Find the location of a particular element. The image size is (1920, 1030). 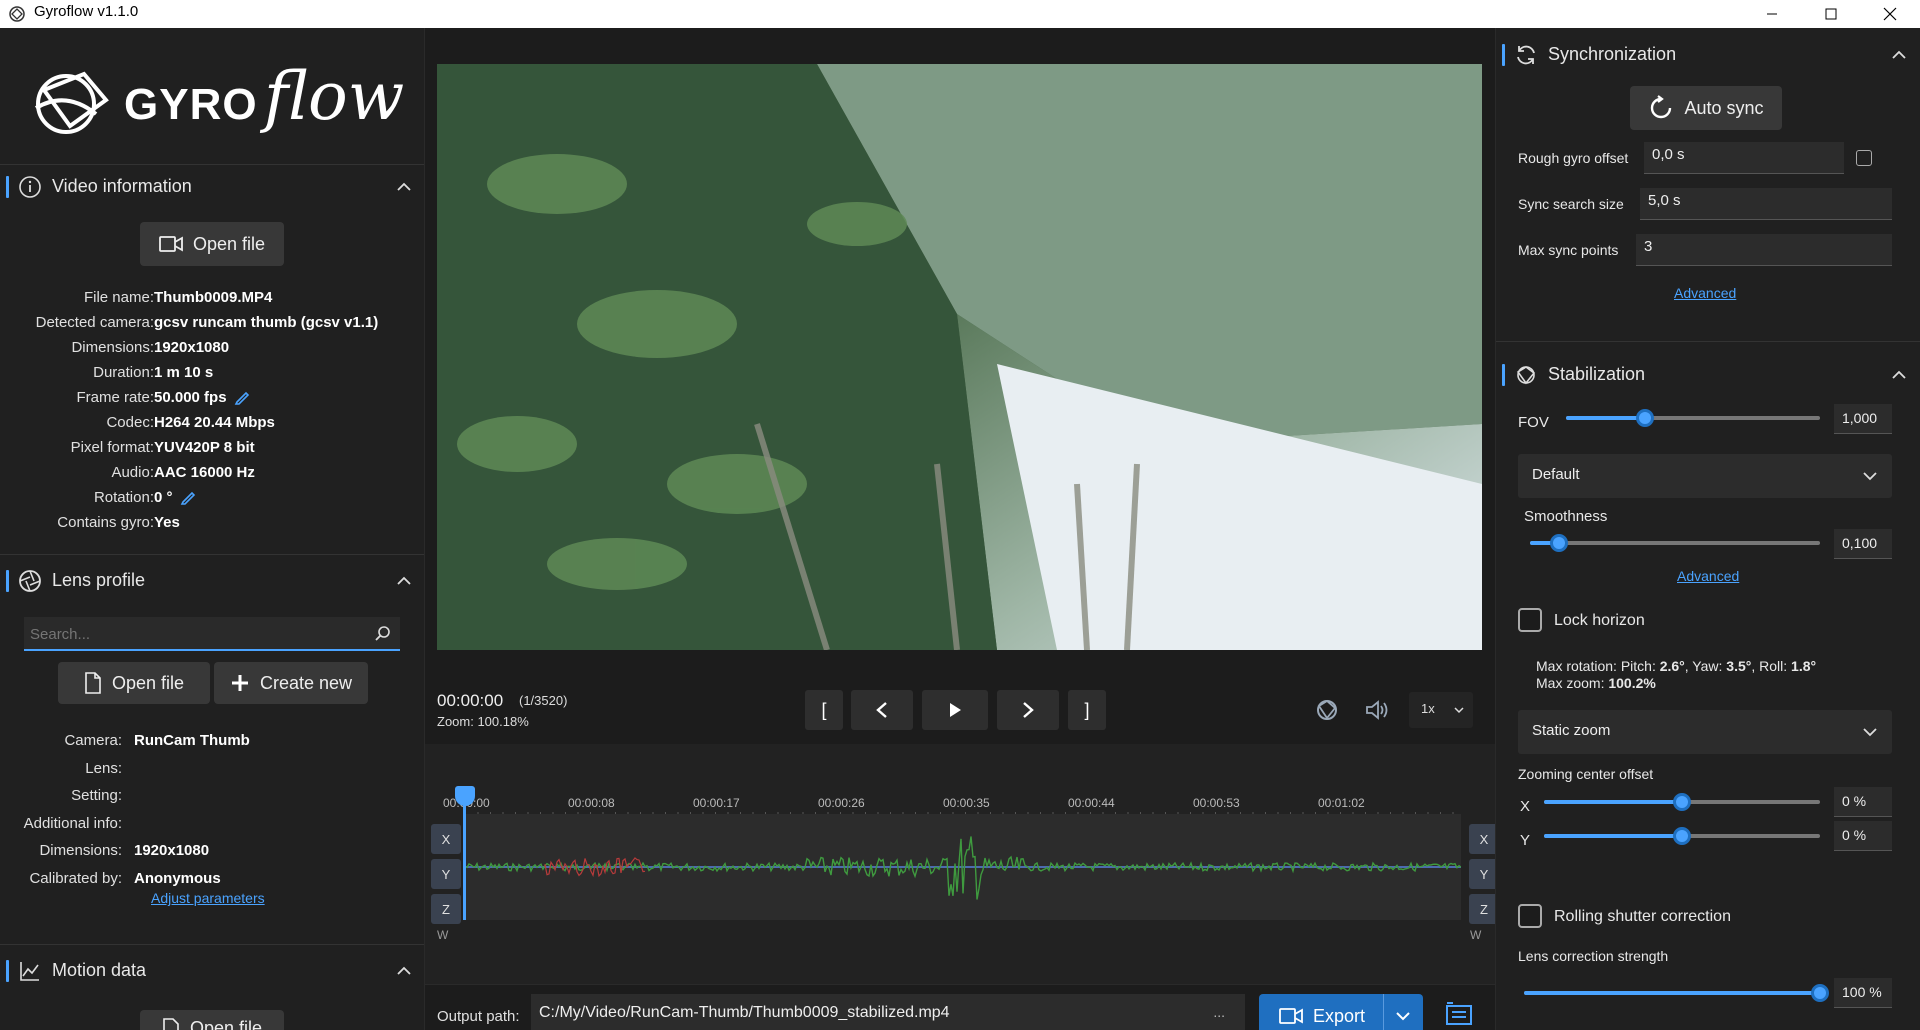

offset-x-input: 0 % is located at coordinates (1863, 802).